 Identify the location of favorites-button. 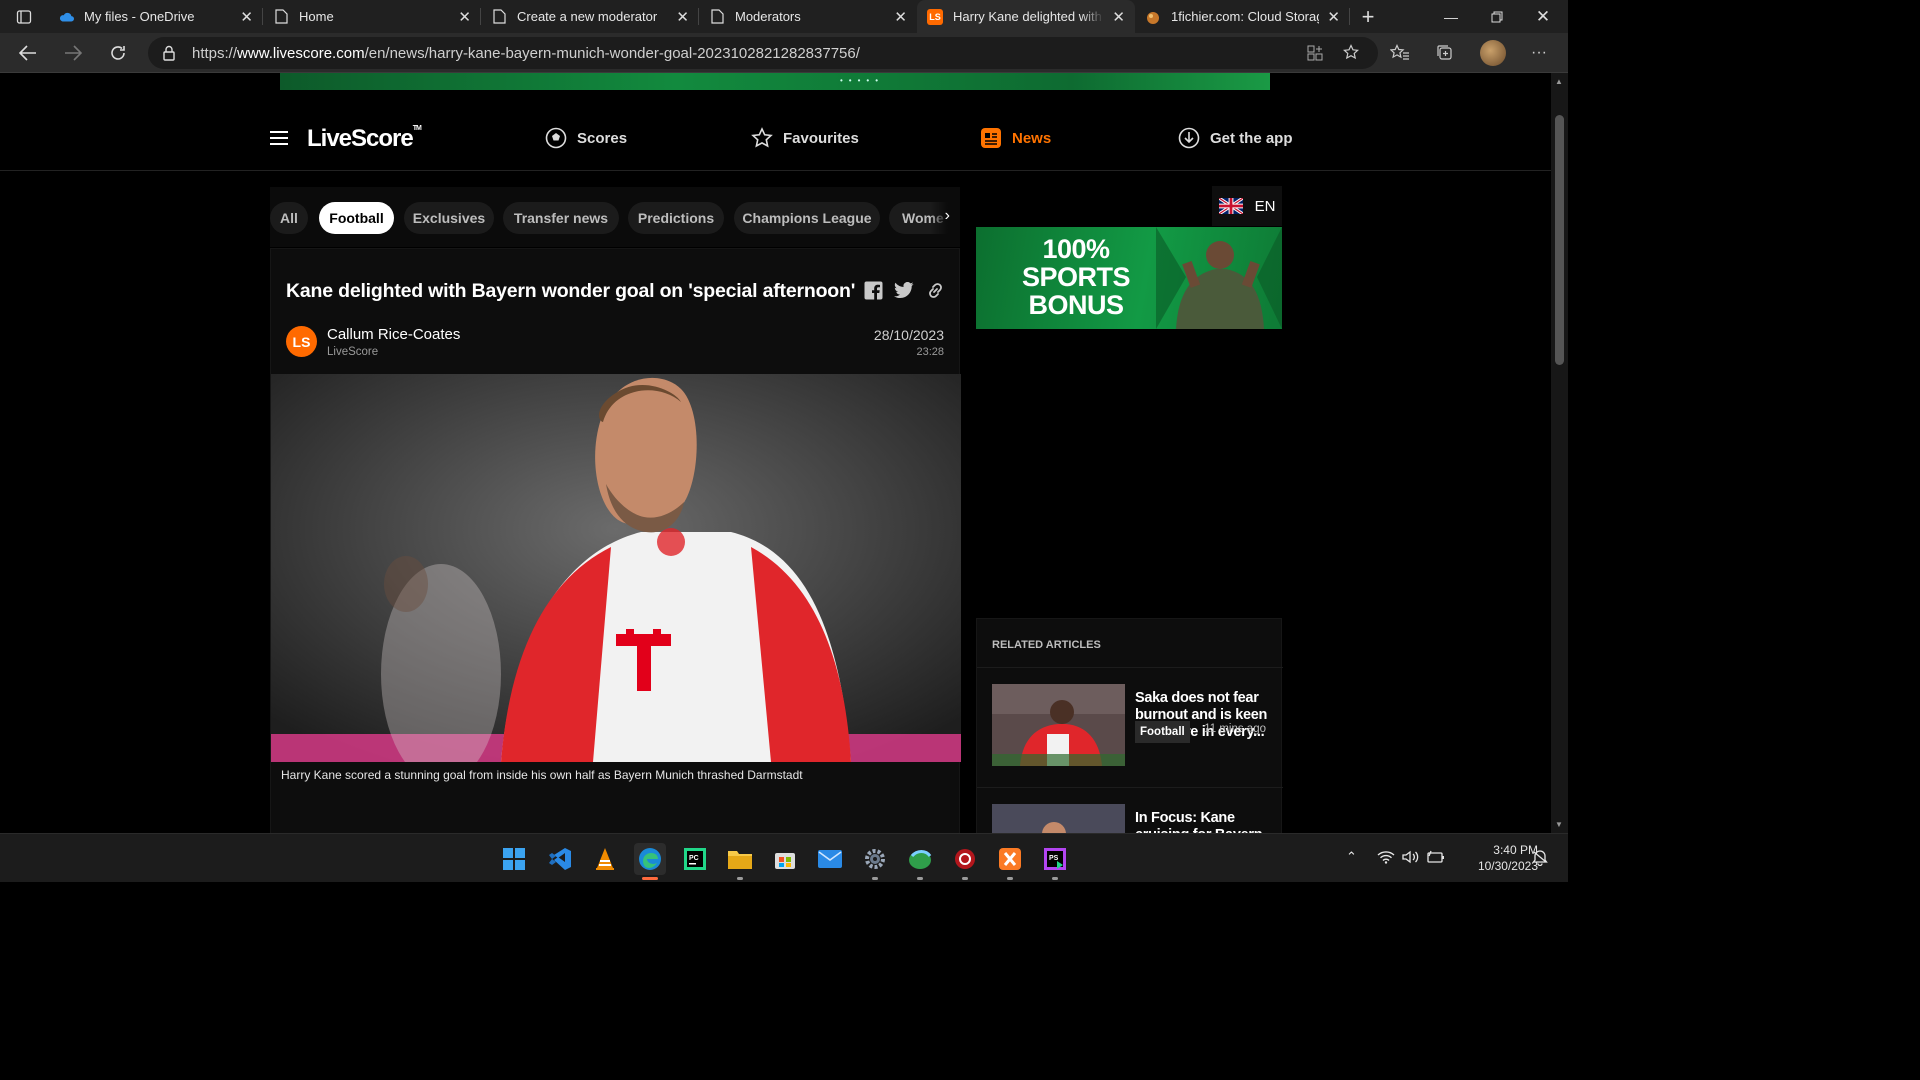
(1400, 53).